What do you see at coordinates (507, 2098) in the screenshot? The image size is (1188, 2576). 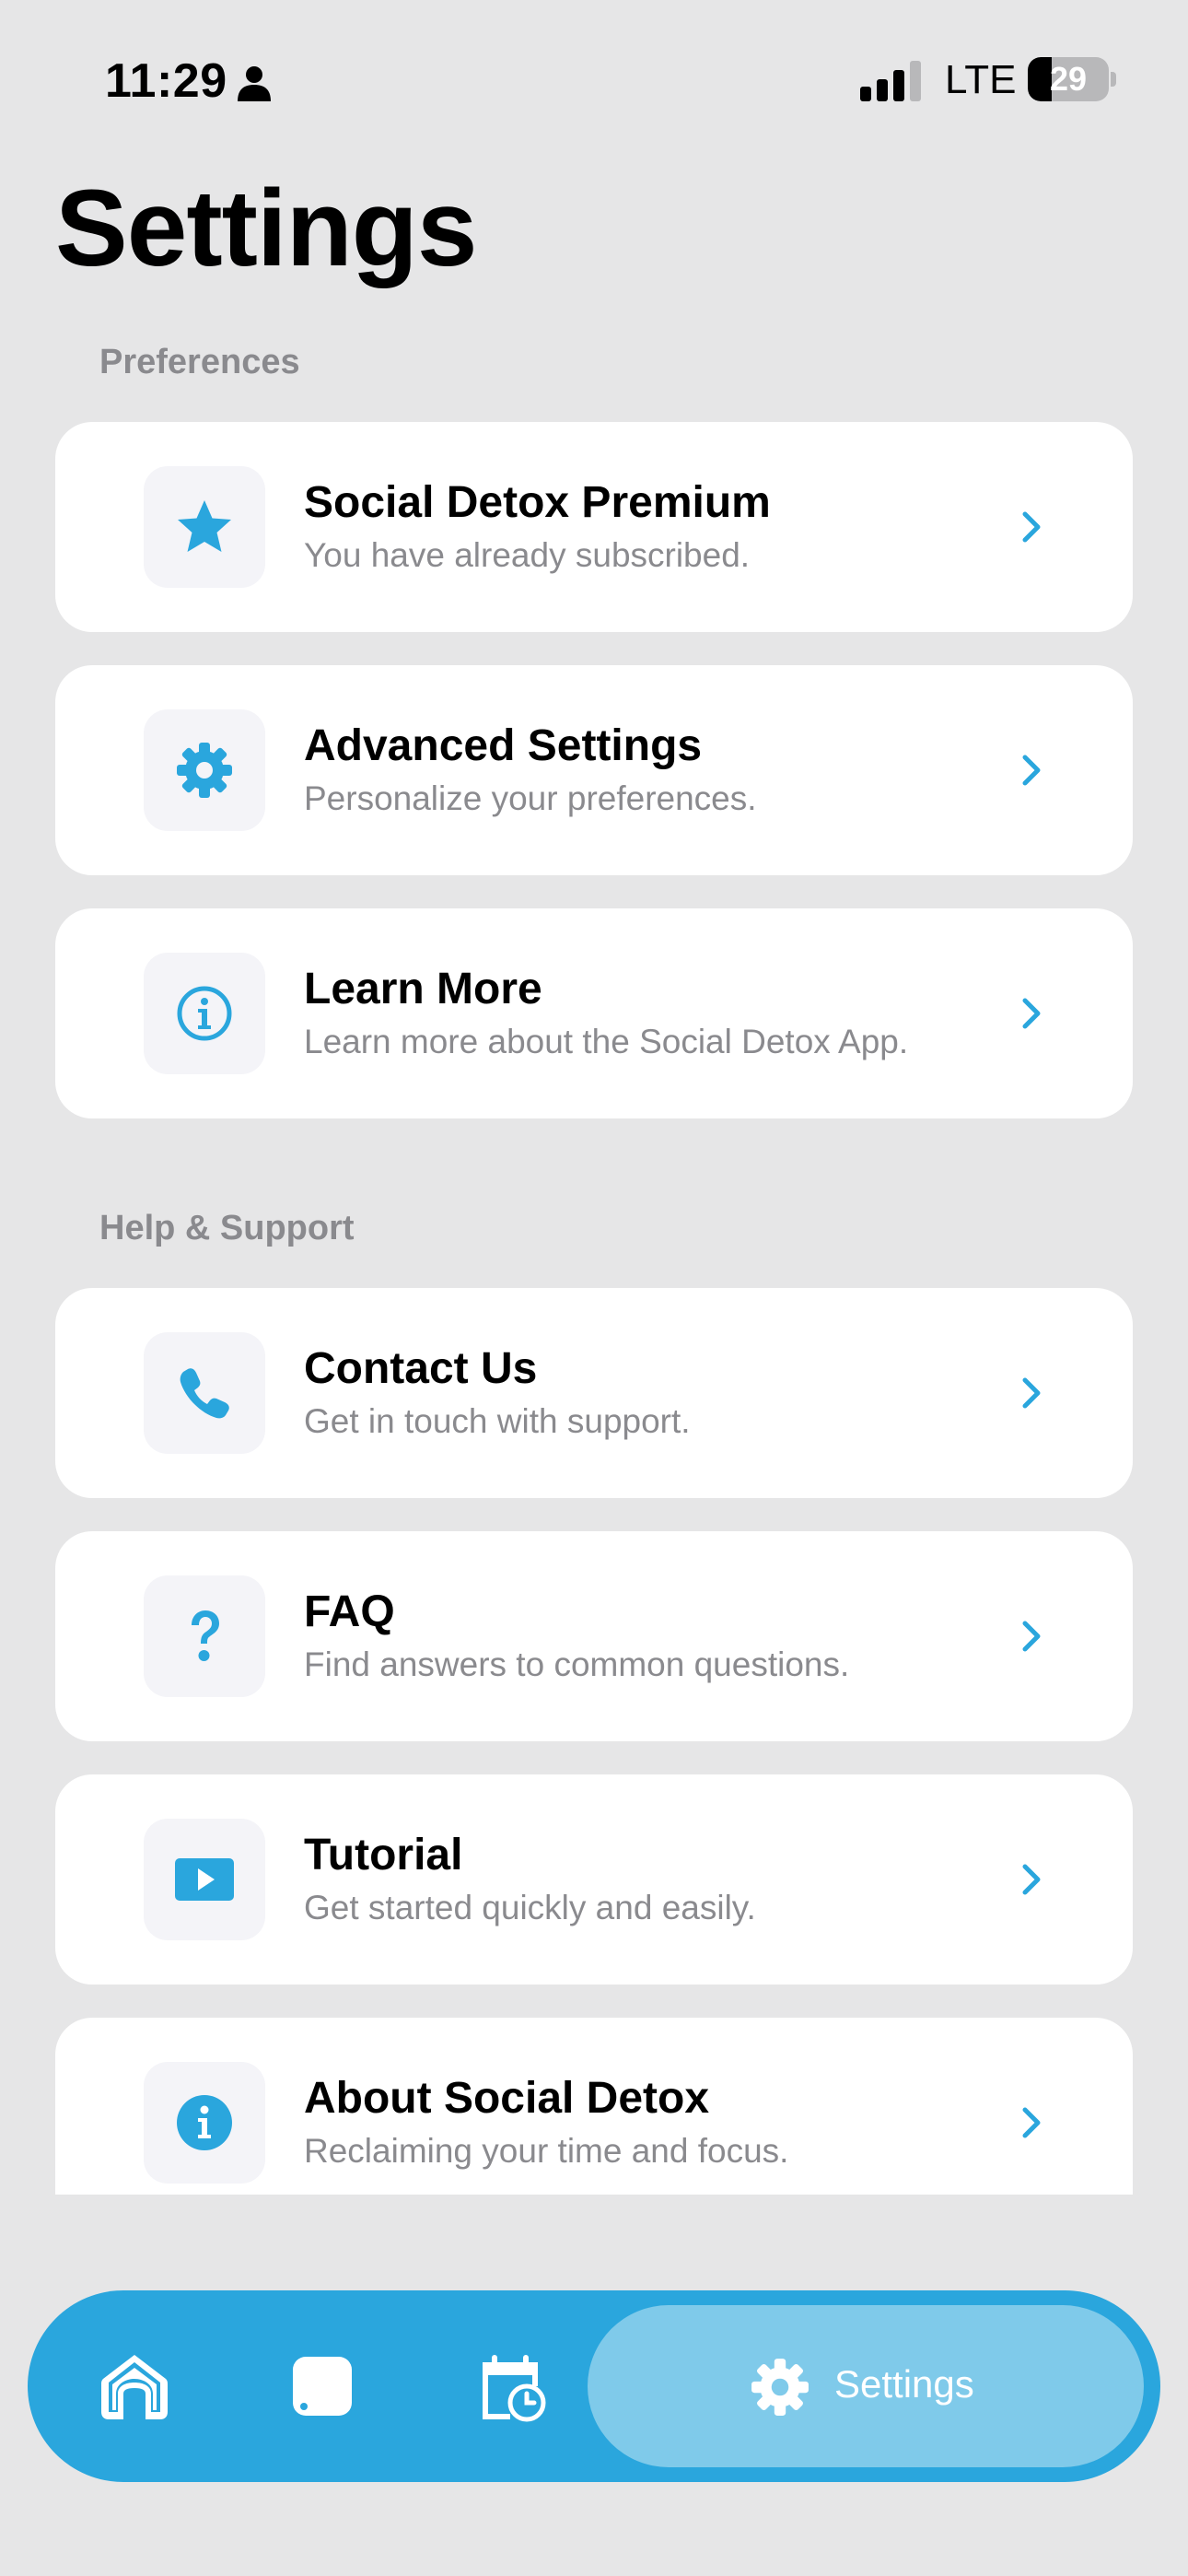 I see `row-title: About Social Detox` at bounding box center [507, 2098].